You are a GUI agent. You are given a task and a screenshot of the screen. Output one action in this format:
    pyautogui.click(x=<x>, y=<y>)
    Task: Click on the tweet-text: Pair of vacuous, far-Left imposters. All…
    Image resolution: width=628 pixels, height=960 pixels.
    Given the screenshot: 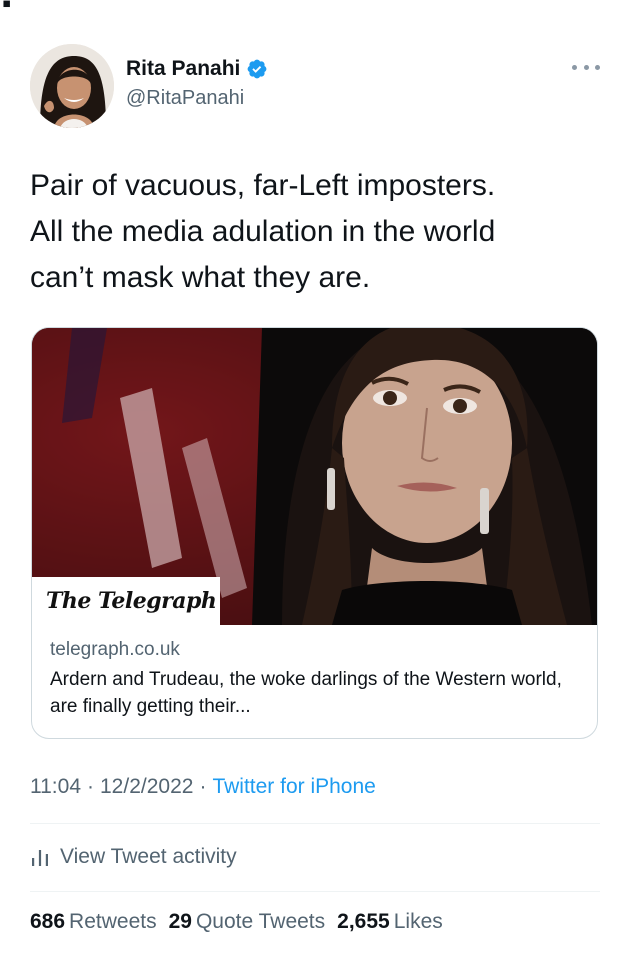 What is the action you would take?
    pyautogui.click(x=263, y=231)
    